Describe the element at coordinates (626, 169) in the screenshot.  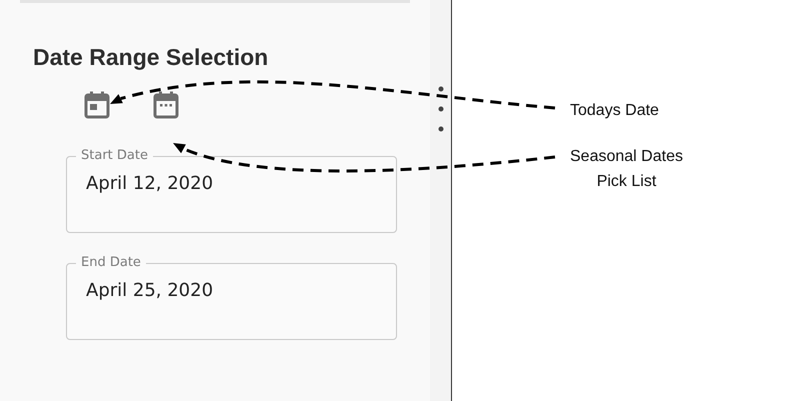
I see `annotation-label: Seasonal Dates Pick List` at that location.